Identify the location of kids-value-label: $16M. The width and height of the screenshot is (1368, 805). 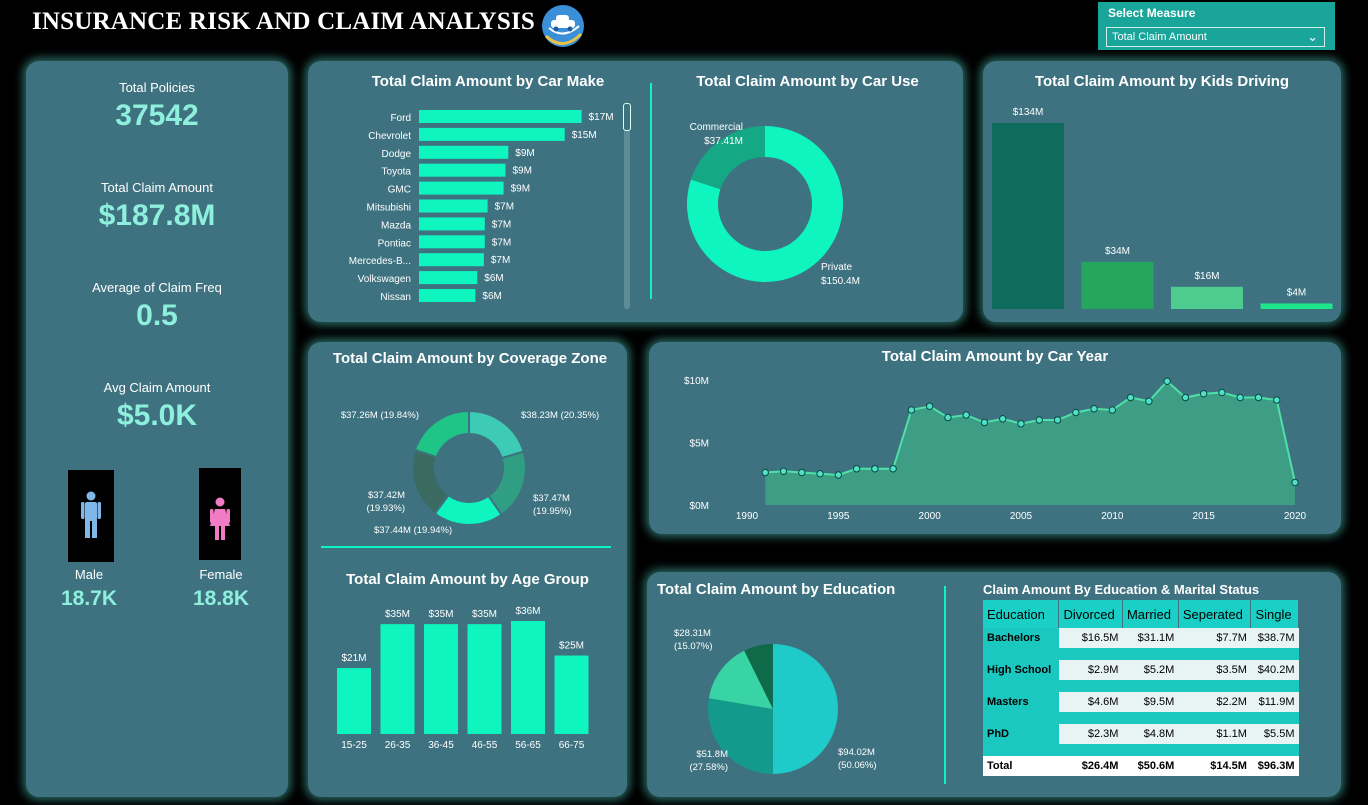
(1206, 276).